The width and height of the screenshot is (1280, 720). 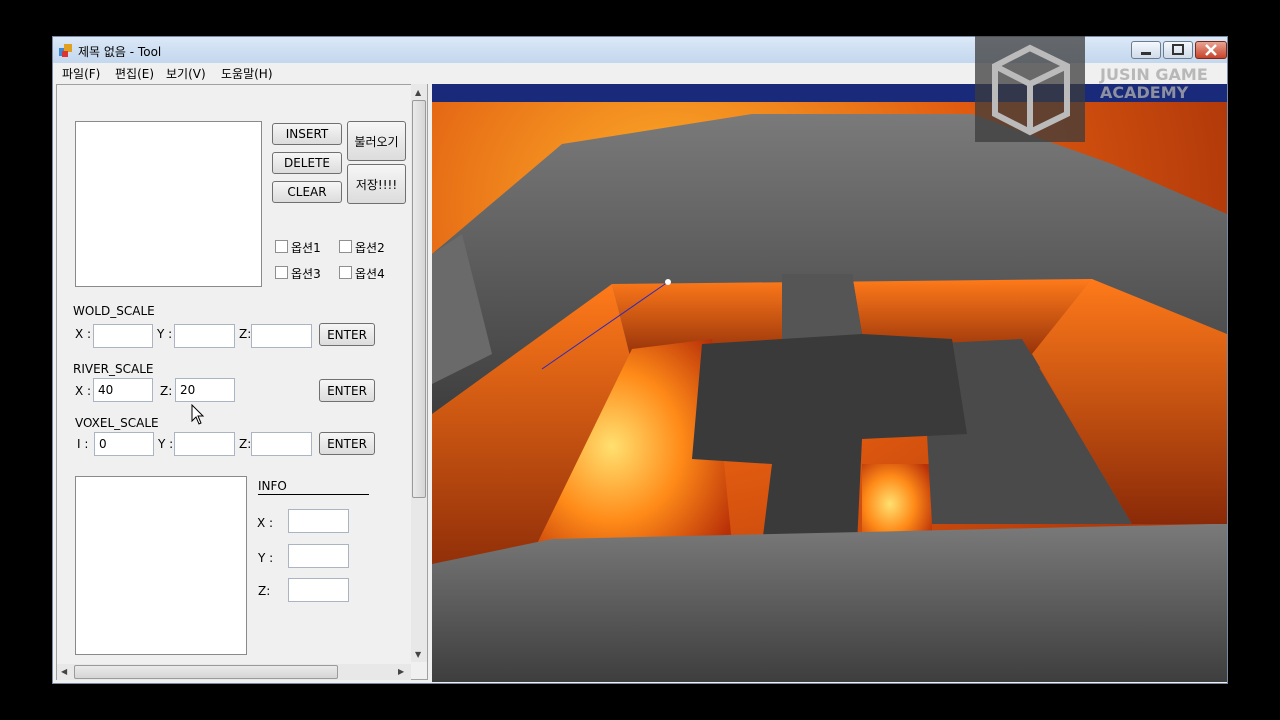 I want to click on world-x-input, so click(x=123, y=336).